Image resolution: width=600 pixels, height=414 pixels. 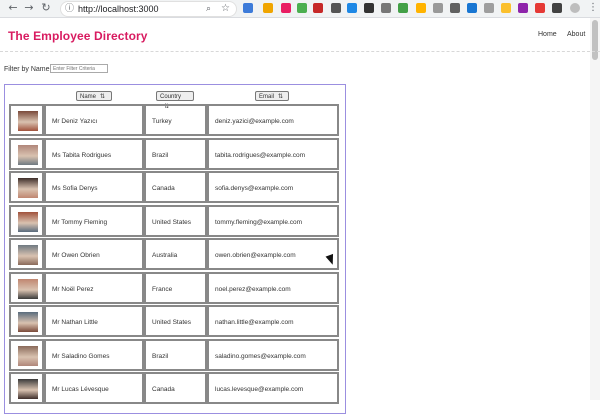 What do you see at coordinates (260, 155) in the screenshot?
I see `employee-email: tabita.rodrigues@example.com` at bounding box center [260, 155].